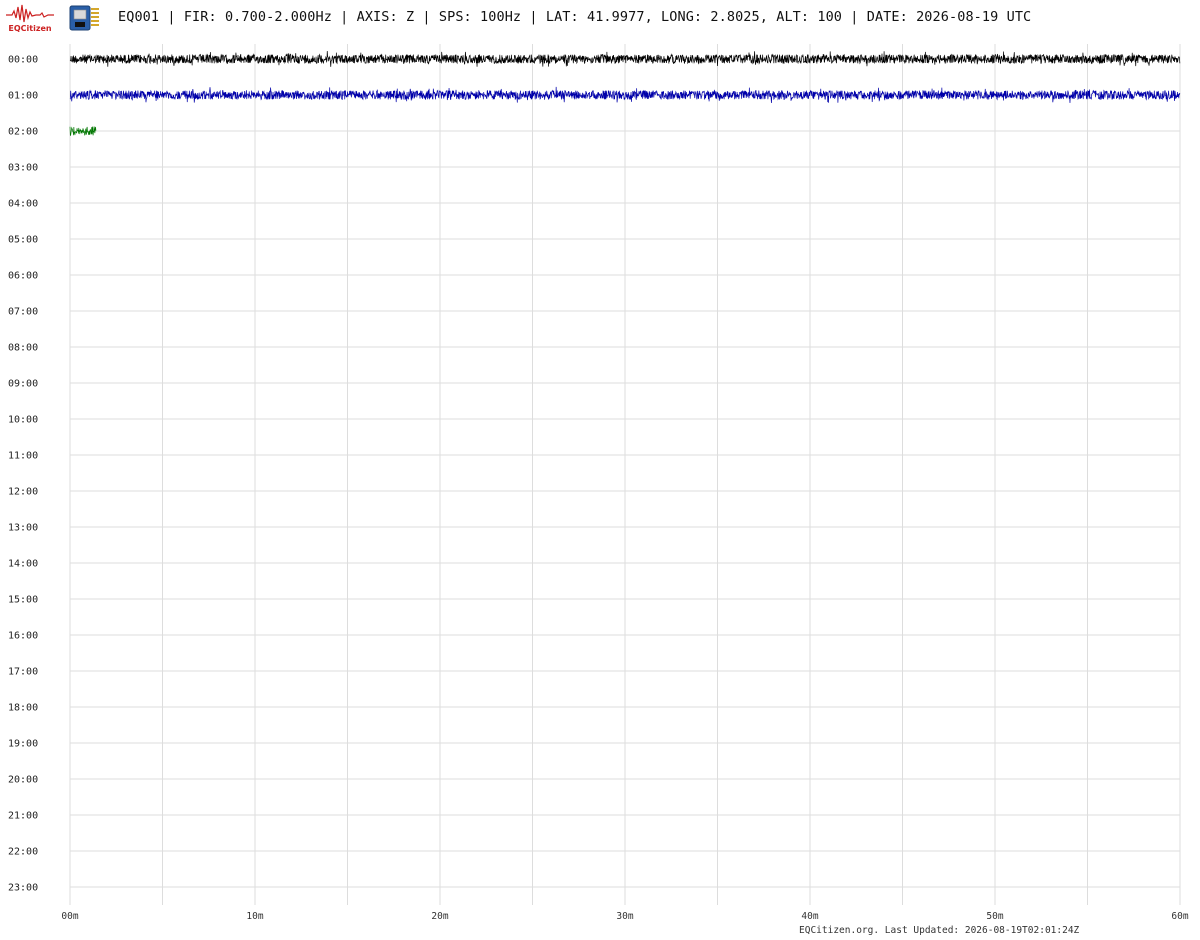 The width and height of the screenshot is (1200, 940). Describe the element at coordinates (23, 96) in the screenshot. I see `hour-label: 01:00` at that location.